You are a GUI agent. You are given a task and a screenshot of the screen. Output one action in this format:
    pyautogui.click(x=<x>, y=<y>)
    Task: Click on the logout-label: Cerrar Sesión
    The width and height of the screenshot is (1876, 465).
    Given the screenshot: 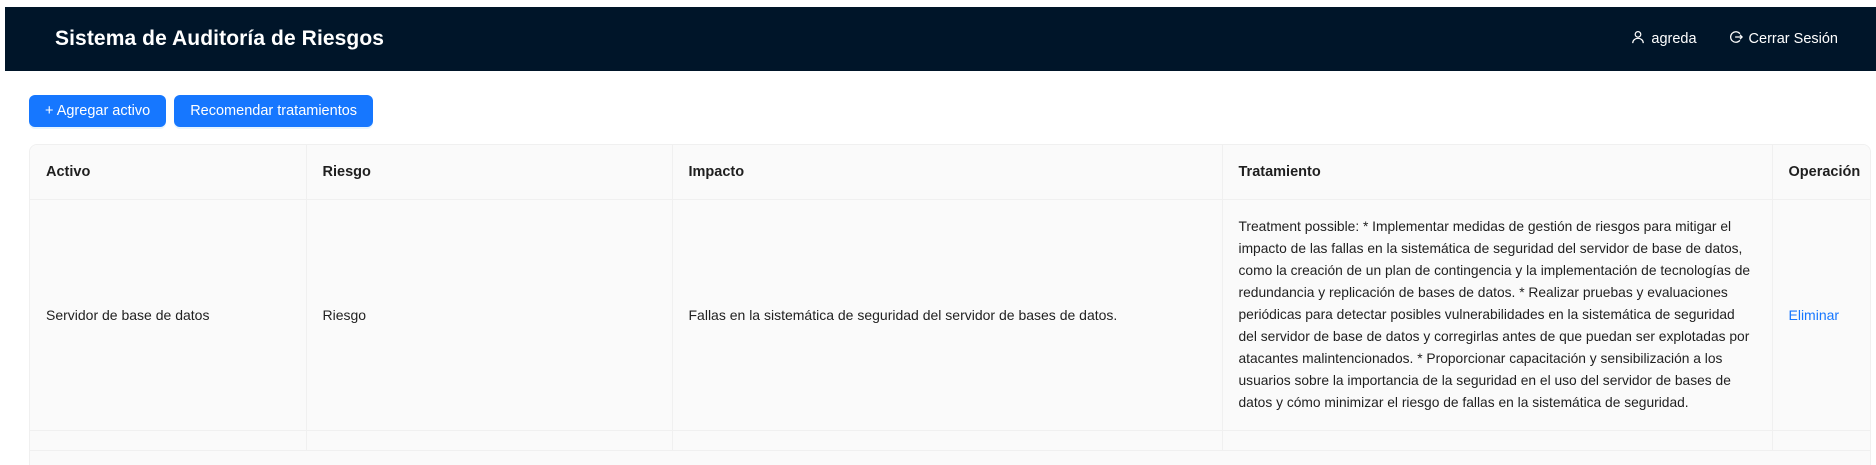 What is the action you would take?
    pyautogui.click(x=1793, y=39)
    